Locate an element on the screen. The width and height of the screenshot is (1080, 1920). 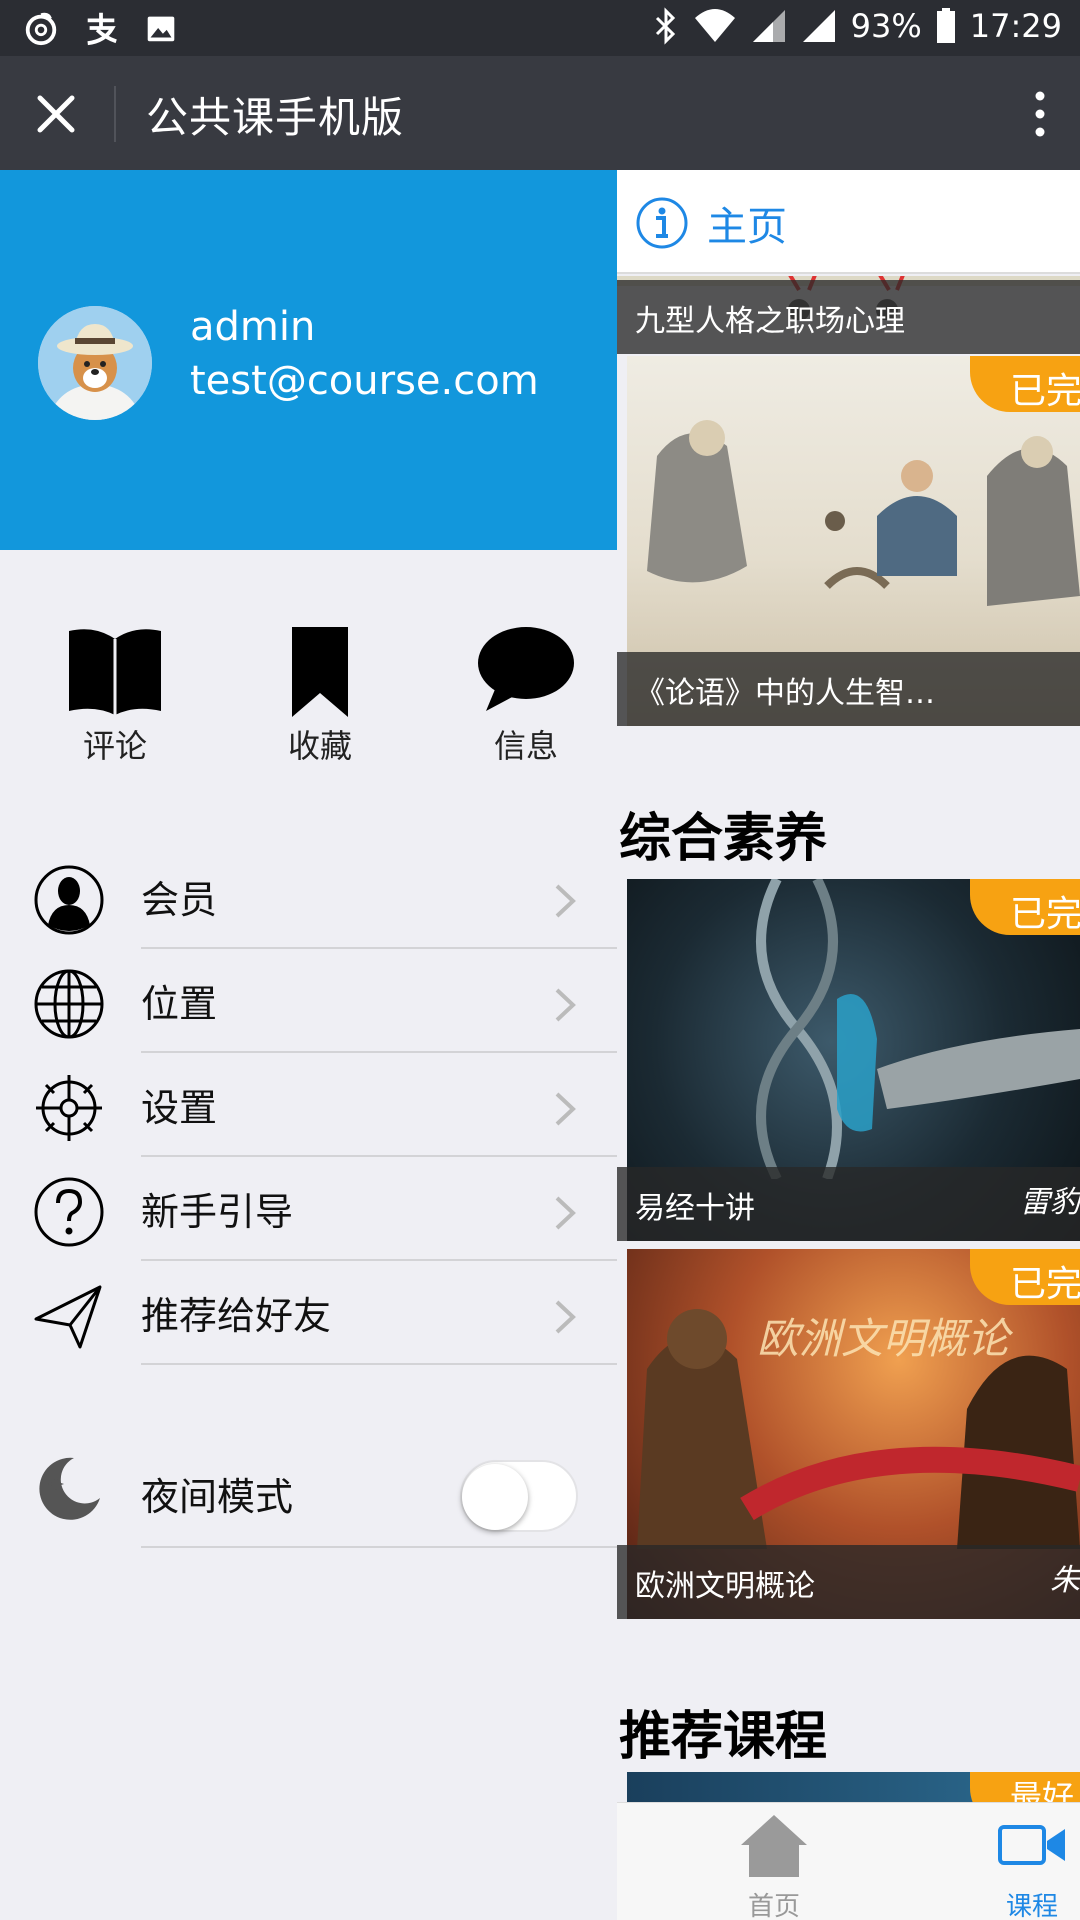
page-title: 公共课手机版 is located at coordinates (275, 117).